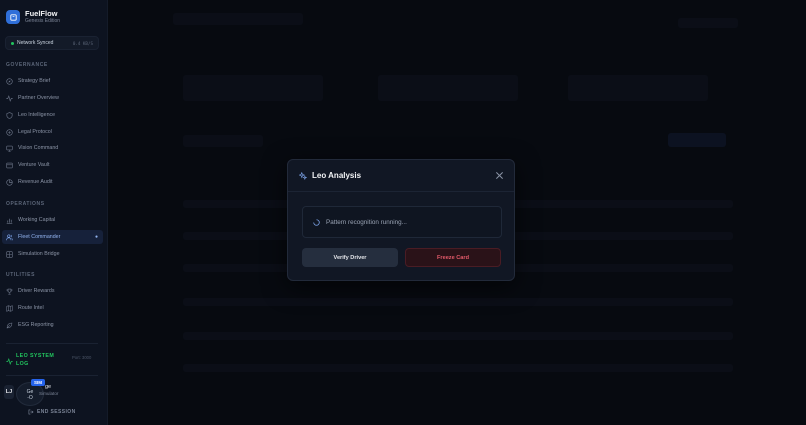 This screenshot has height=425, width=806. I want to click on sidebar-item-label: Route Intel, so click(31, 308).